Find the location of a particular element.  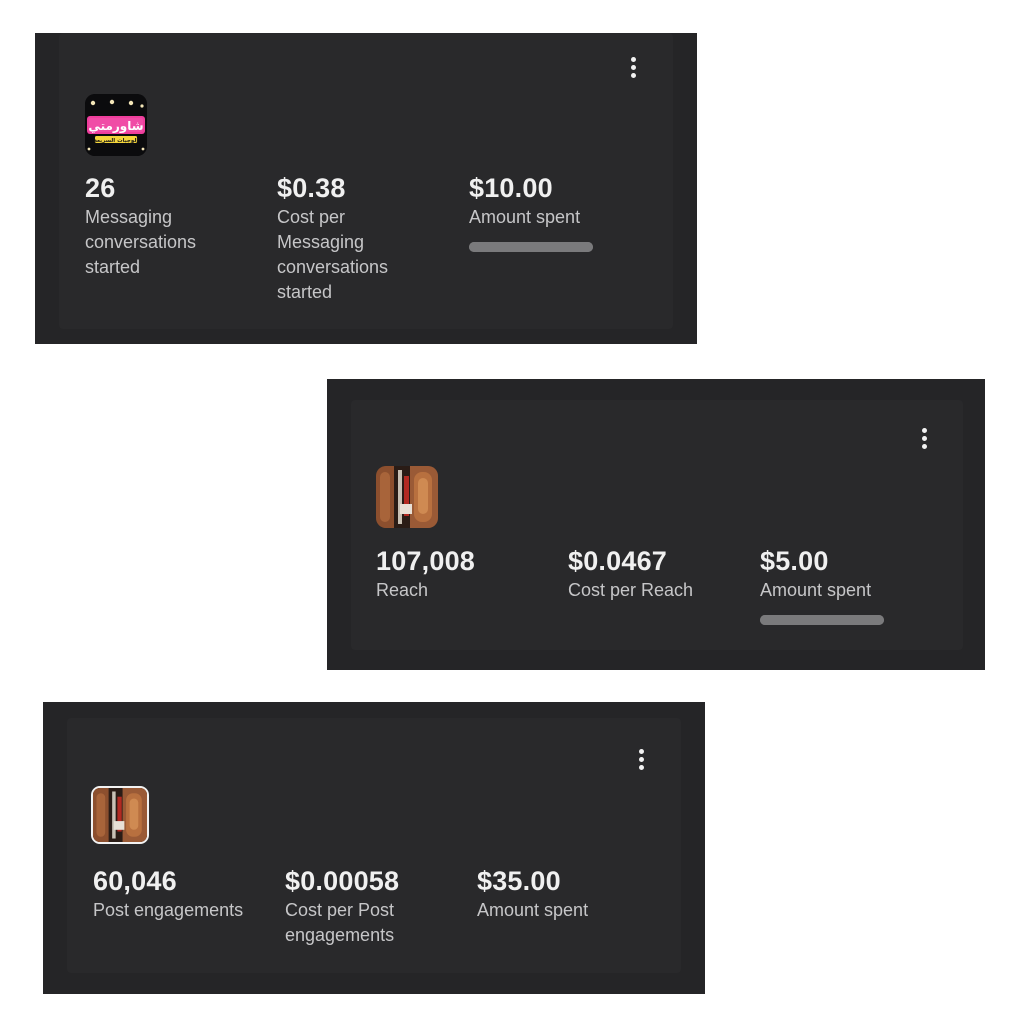

metric-value: $10.00 is located at coordinates (511, 188).